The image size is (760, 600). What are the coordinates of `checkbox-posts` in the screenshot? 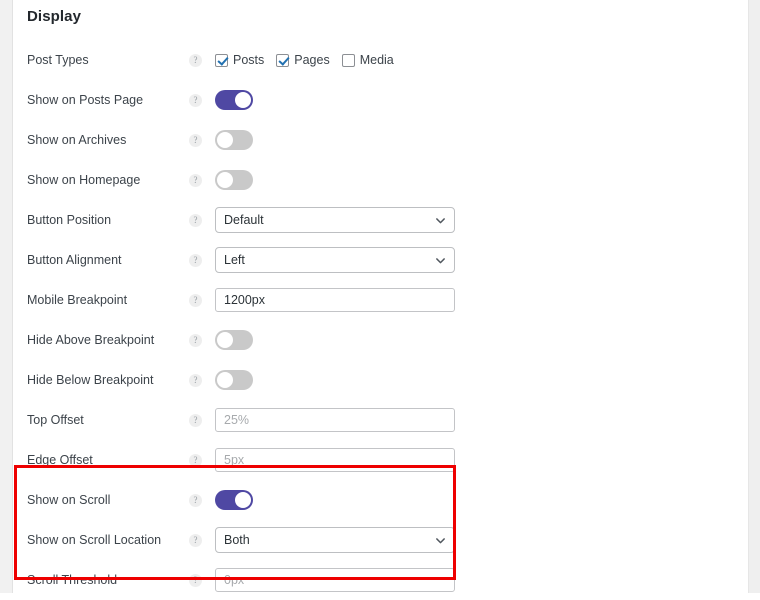 It's located at (221, 60).